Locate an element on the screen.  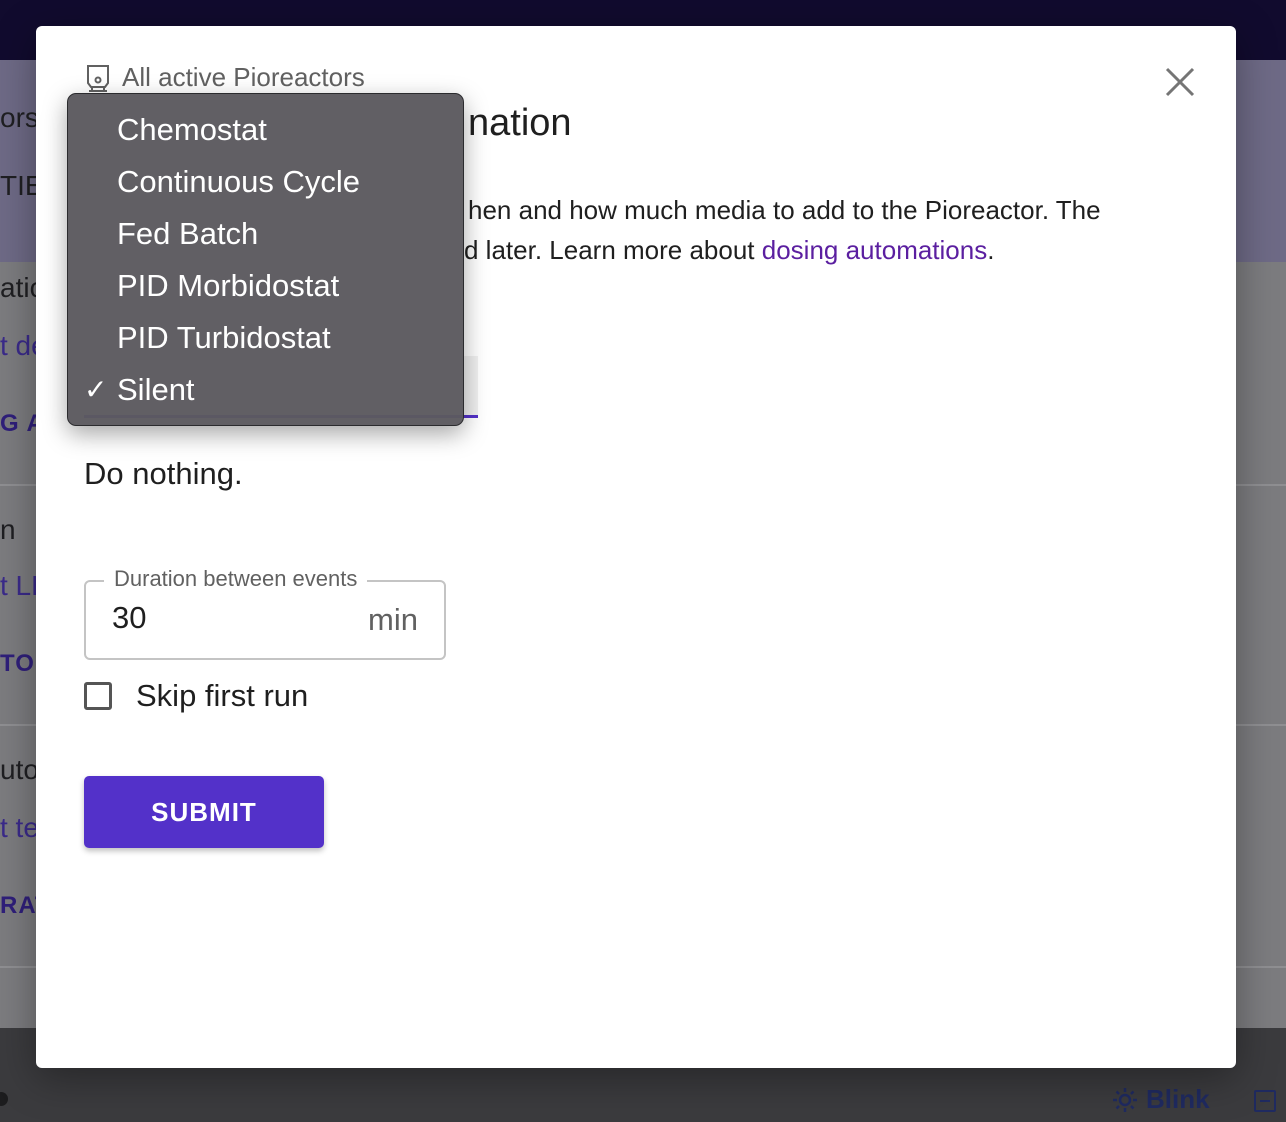
blink-button: Blink is located at coordinates (1161, 1099).